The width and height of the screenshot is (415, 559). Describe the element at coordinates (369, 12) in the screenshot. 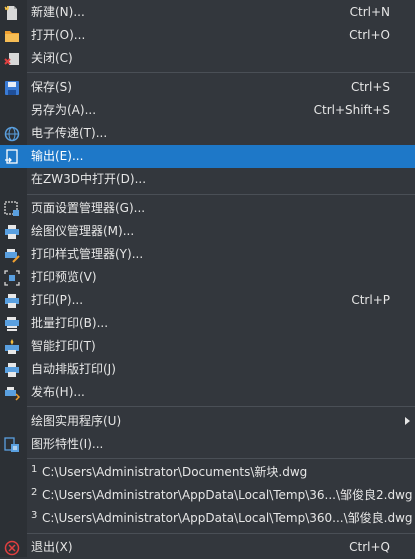

I see `shortcut-label: Ctrl+N` at that location.